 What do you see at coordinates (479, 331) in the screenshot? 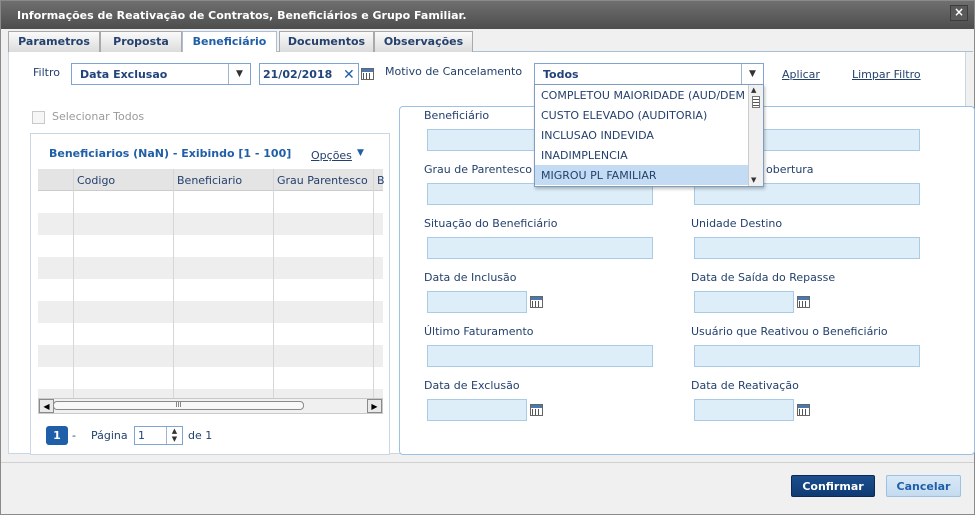
I see `label-ultimo-faturamento: Último Faturamento` at bounding box center [479, 331].